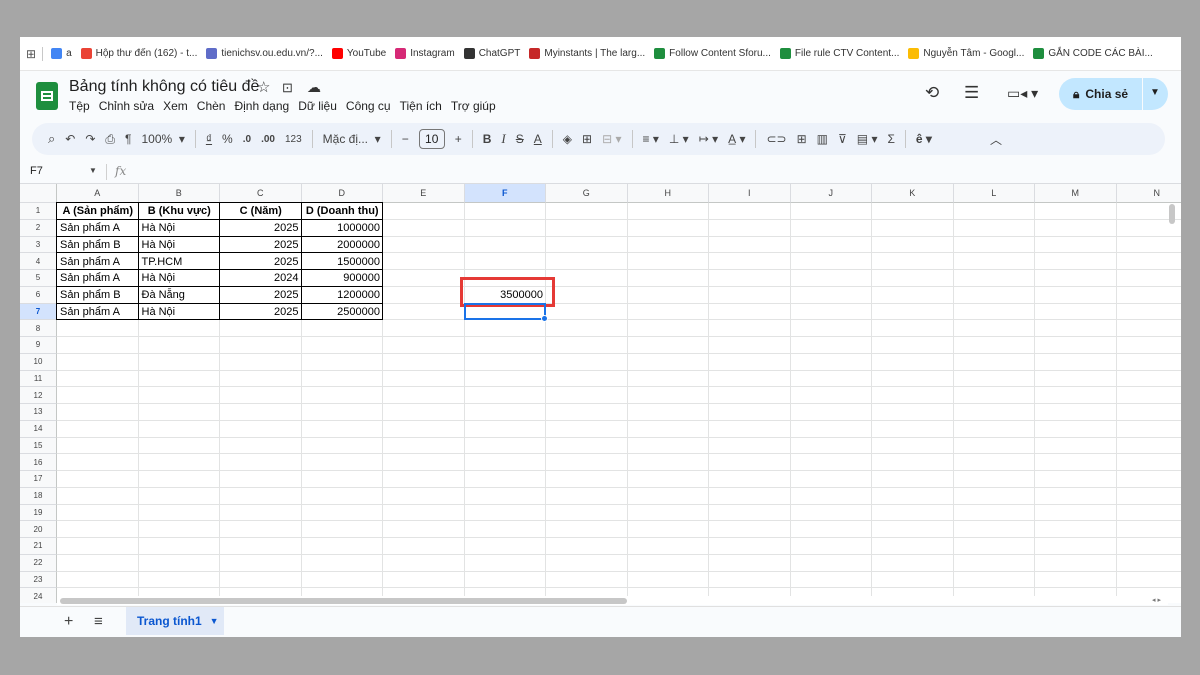 The width and height of the screenshot is (1200, 675). Describe the element at coordinates (68, 622) in the screenshot. I see `add-sheet-icon: +` at that location.